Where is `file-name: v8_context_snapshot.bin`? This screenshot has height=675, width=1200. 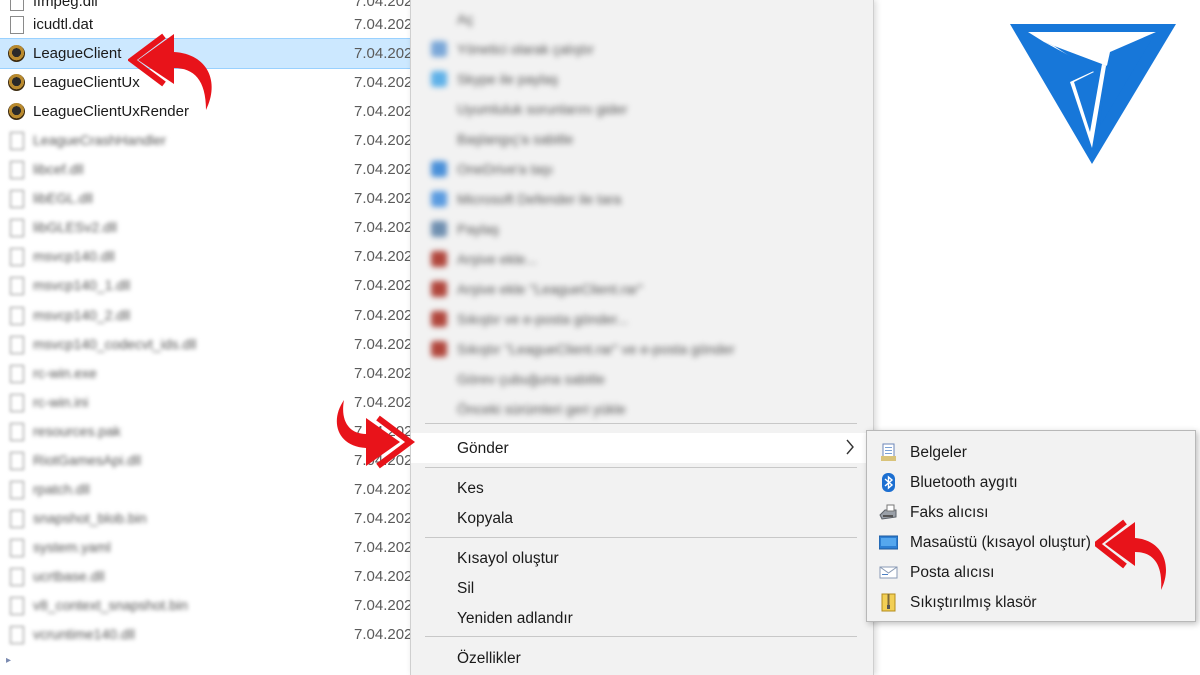 file-name: v8_context_snapshot.bin is located at coordinates (110, 605).